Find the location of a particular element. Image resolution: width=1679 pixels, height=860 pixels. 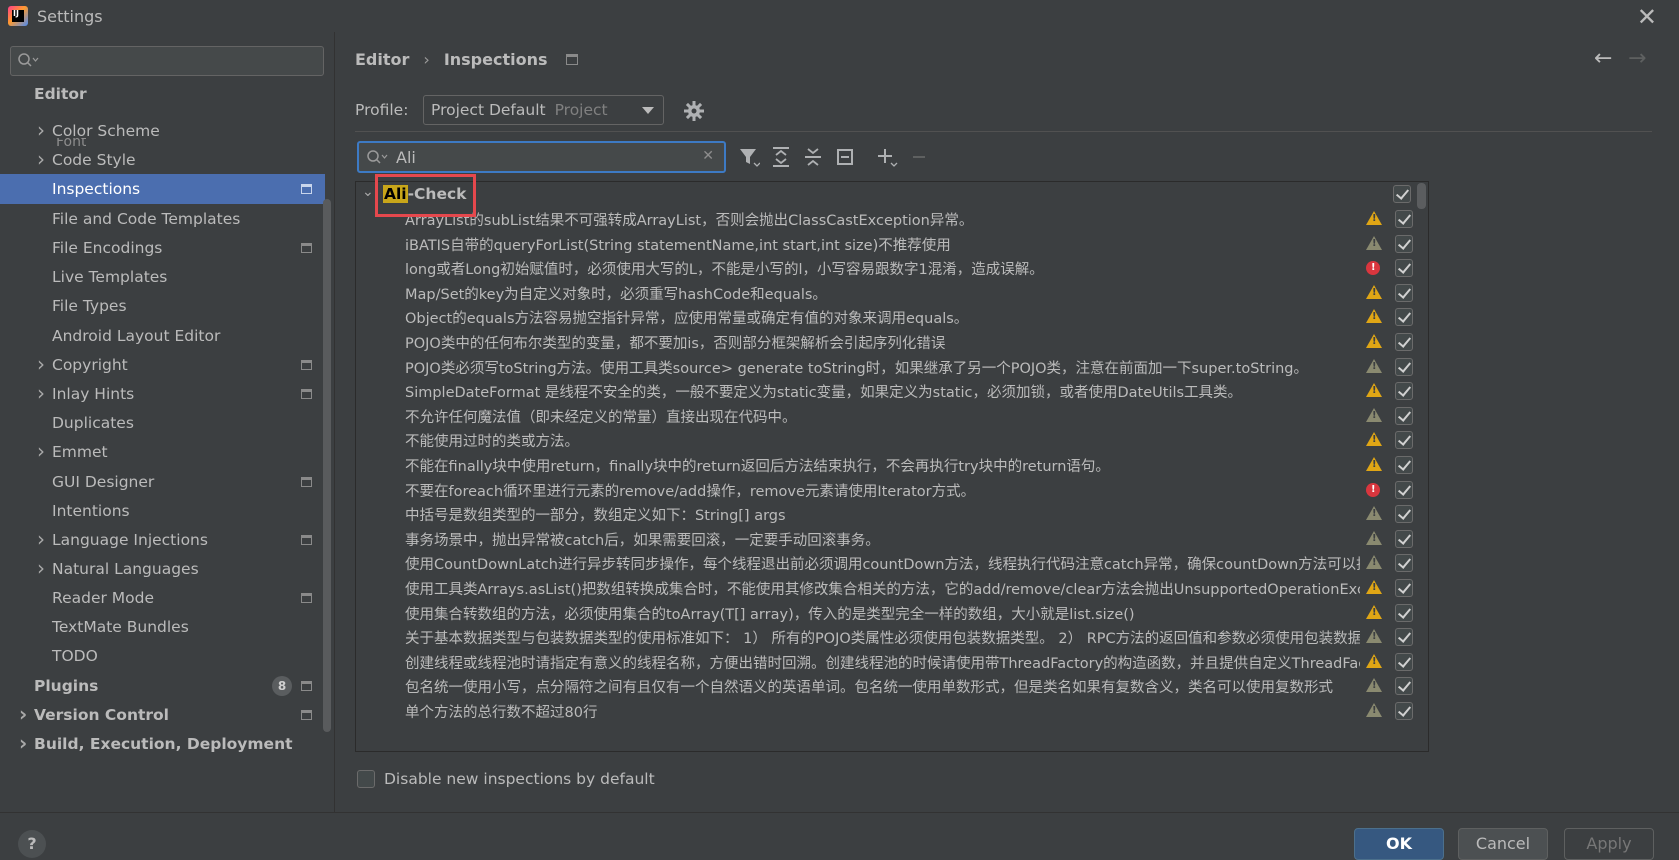

add-icon is located at coordinates (887, 157).